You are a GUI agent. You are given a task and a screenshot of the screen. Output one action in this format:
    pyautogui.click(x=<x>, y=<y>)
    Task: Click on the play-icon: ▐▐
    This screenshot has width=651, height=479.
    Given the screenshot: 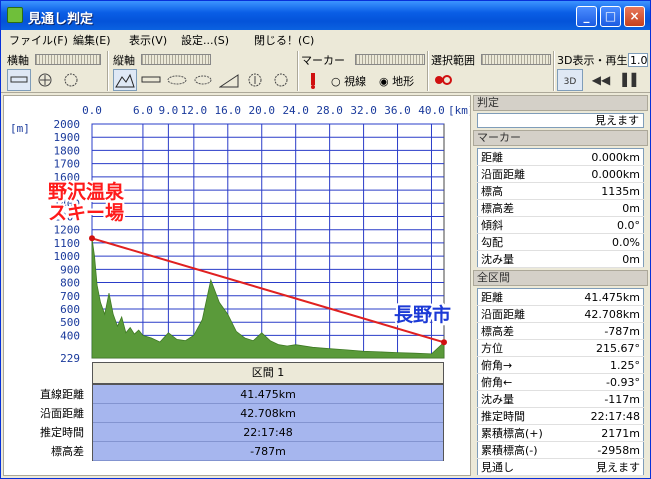 What is the action you would take?
    pyautogui.click(x=627, y=80)
    